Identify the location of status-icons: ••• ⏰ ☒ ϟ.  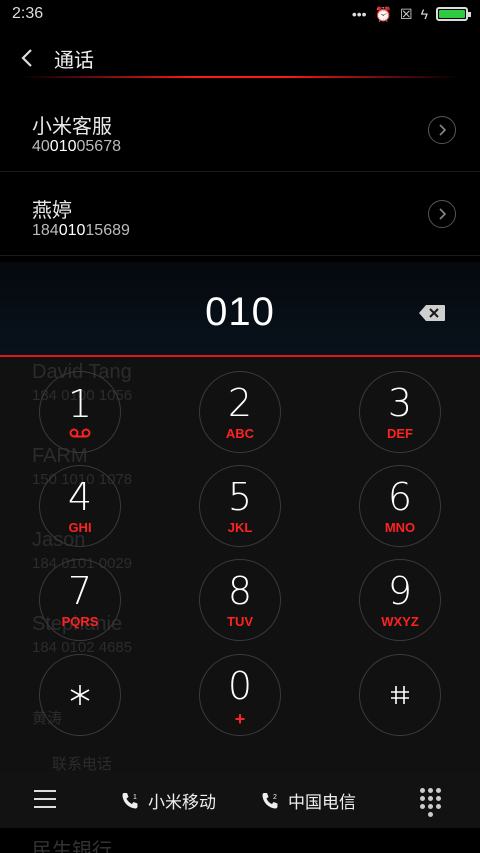
(411, 14).